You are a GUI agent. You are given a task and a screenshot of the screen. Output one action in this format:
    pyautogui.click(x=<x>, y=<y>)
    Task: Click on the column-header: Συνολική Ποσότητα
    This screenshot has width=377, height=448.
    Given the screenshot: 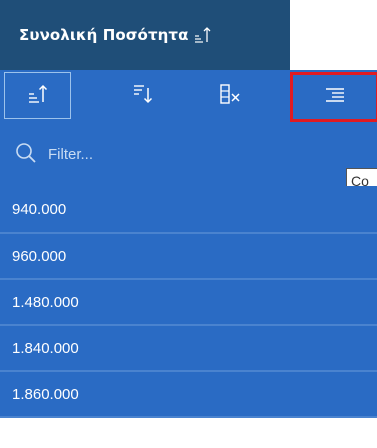 What is the action you would take?
    pyautogui.click(x=145, y=35)
    